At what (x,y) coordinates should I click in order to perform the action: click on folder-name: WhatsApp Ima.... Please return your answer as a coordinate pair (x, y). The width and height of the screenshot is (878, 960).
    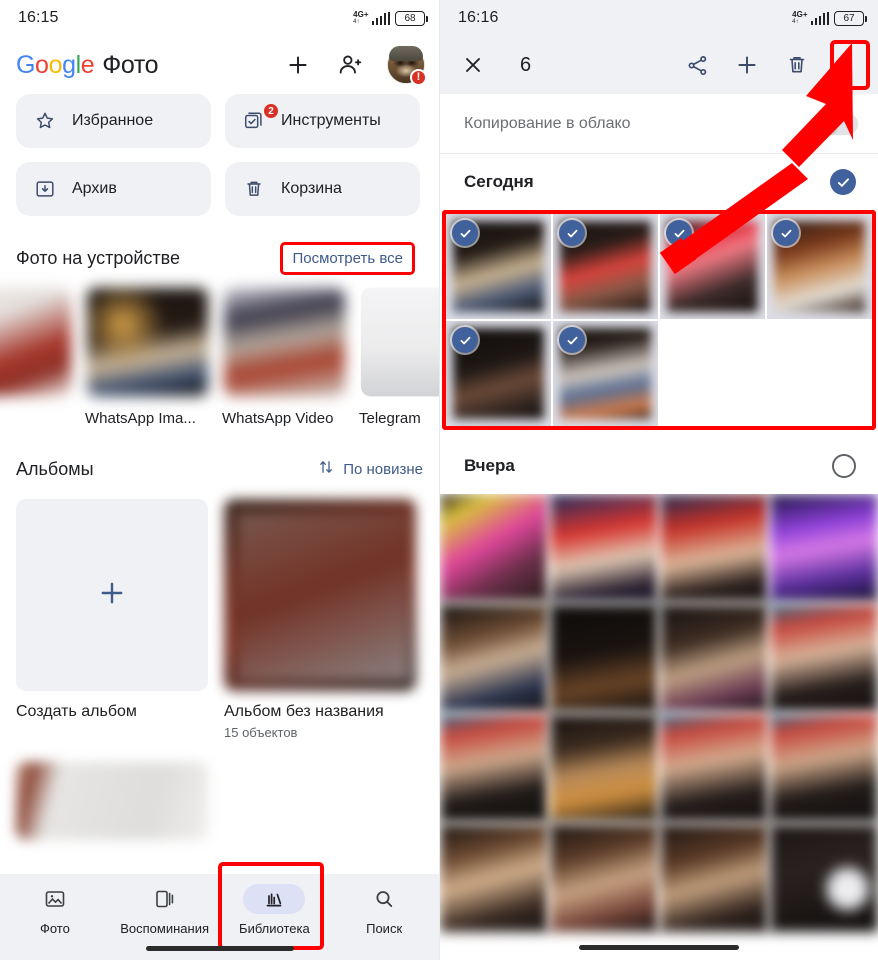
    Looking at the image, I should click on (140, 418).